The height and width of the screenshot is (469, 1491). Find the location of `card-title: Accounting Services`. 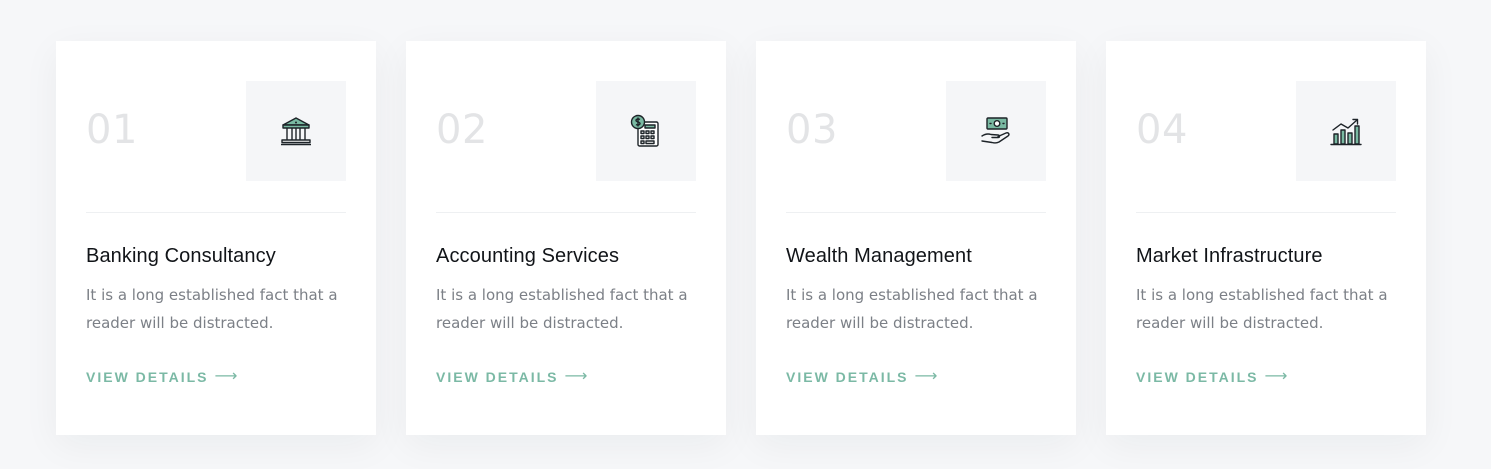

card-title: Accounting Services is located at coordinates (528, 256).